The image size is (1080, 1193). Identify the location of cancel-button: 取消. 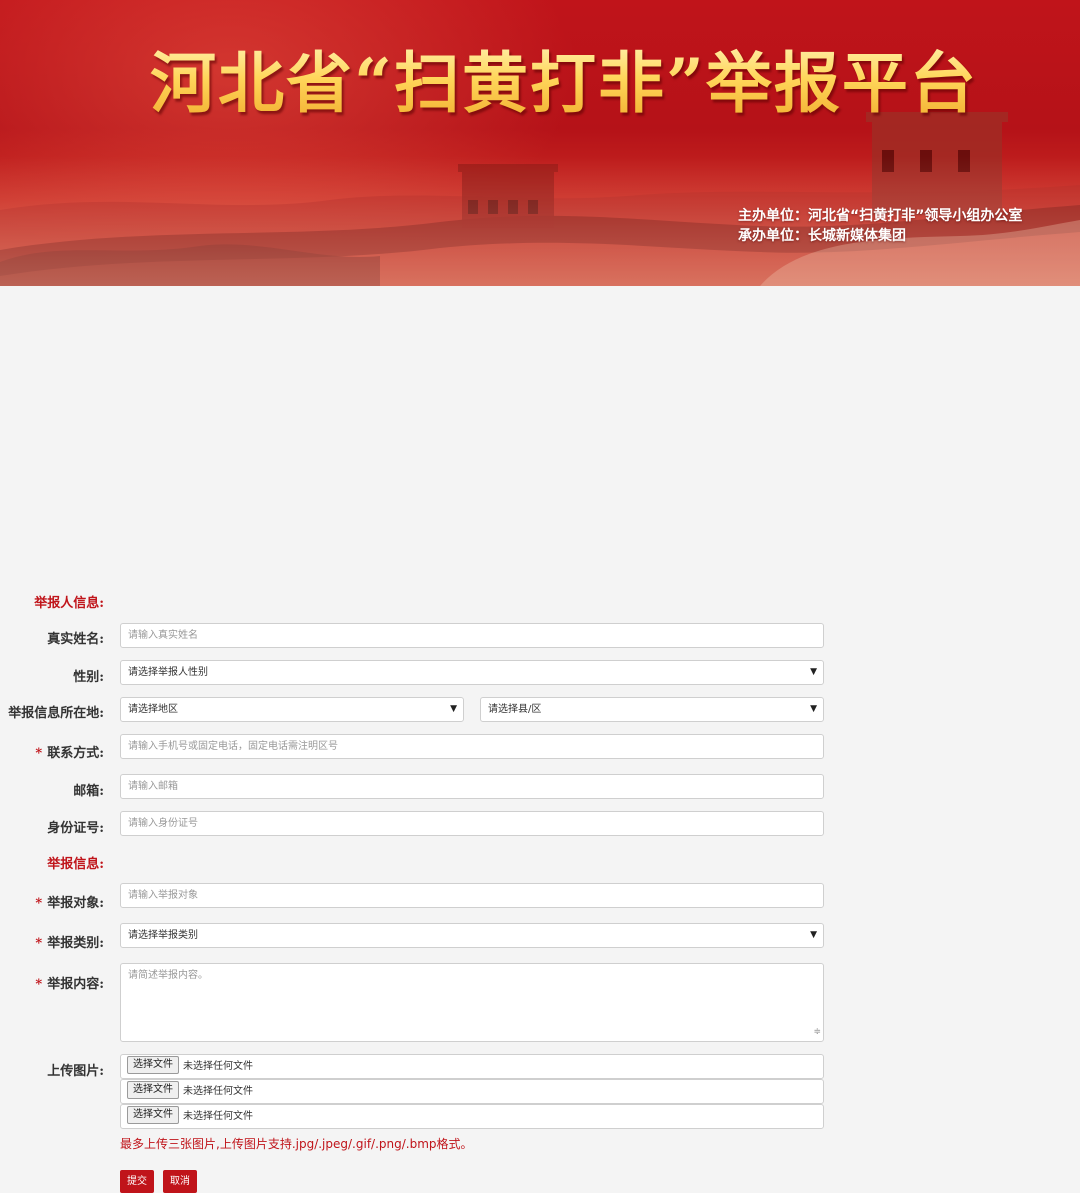
(180, 1181).